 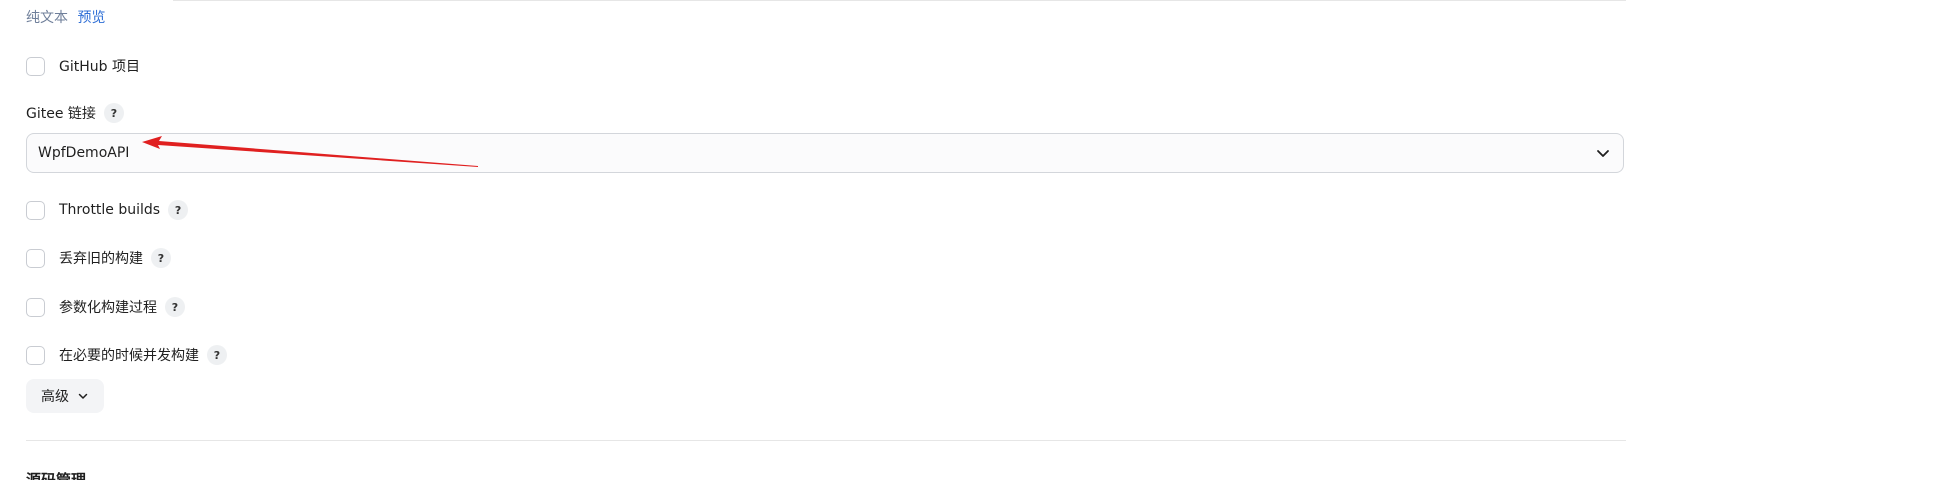 I want to click on gitee-link-field-label: Gitee 链接 ?, so click(x=75, y=113).